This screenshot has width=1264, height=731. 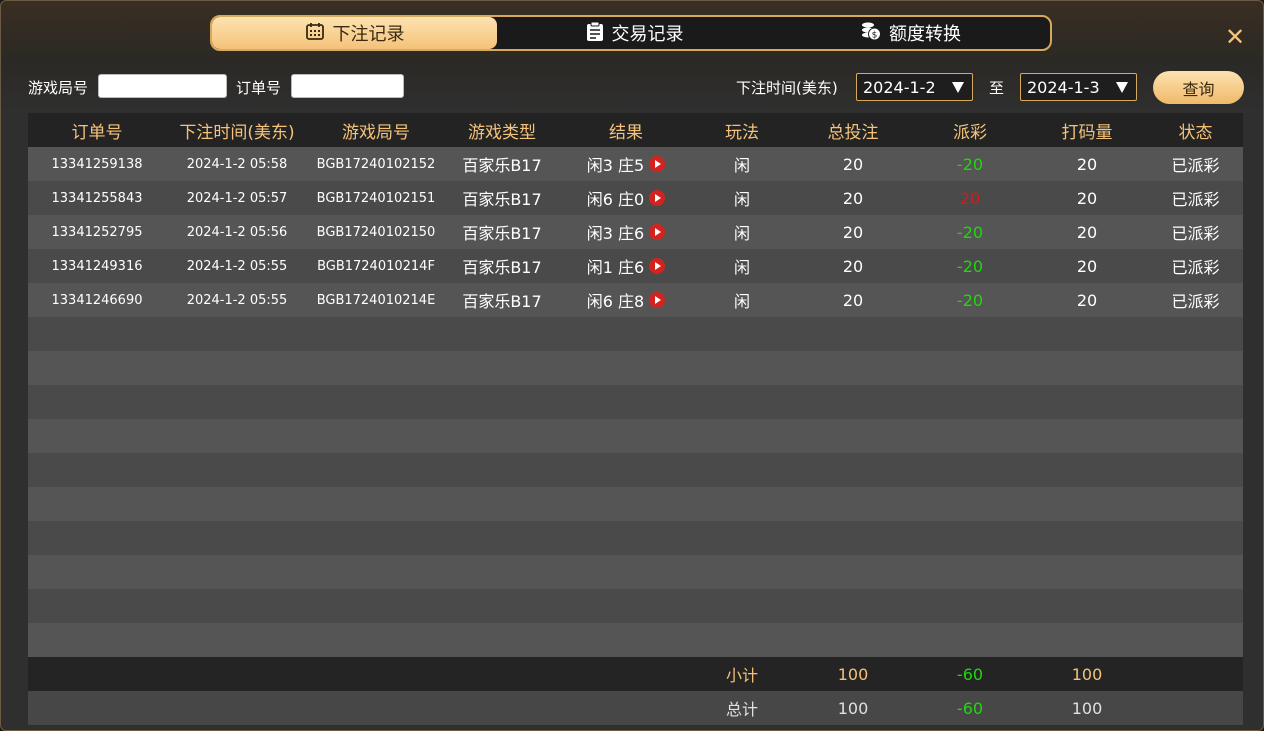 I want to click on column-header: 游戏类型, so click(x=502, y=130).